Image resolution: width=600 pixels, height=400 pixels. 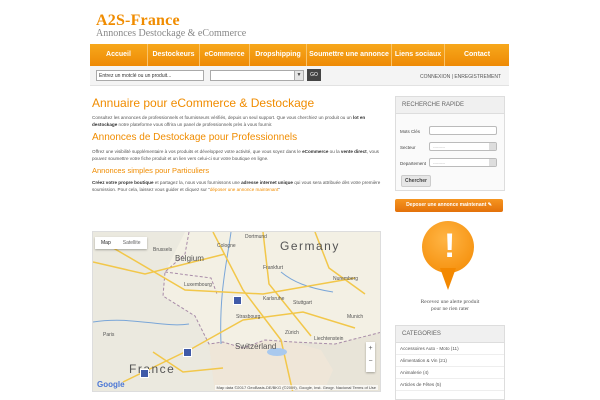 What do you see at coordinates (150, 75) in the screenshot?
I see `search-input` at bounding box center [150, 75].